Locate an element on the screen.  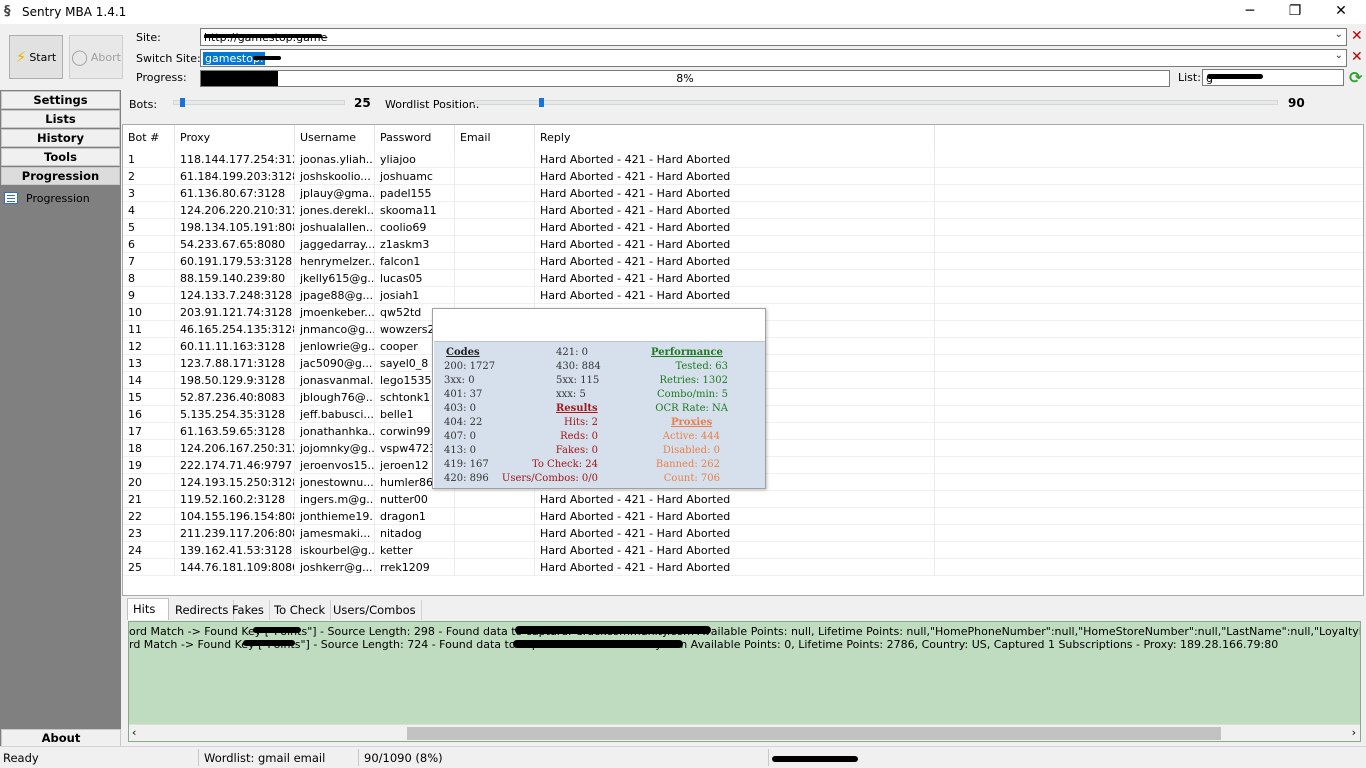
table-cell: yliajoo is located at coordinates (415, 159).